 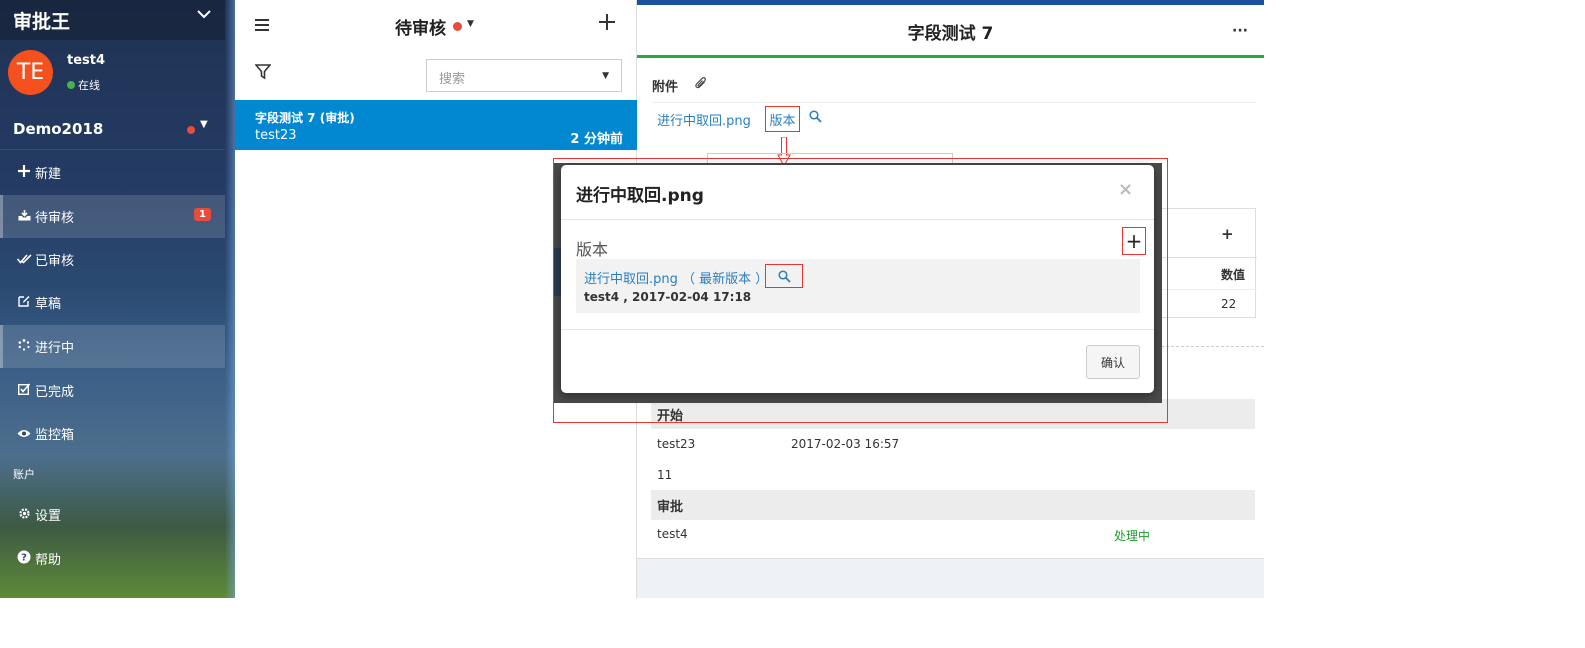 I want to click on org-name: Demo2018, so click(x=58, y=129).